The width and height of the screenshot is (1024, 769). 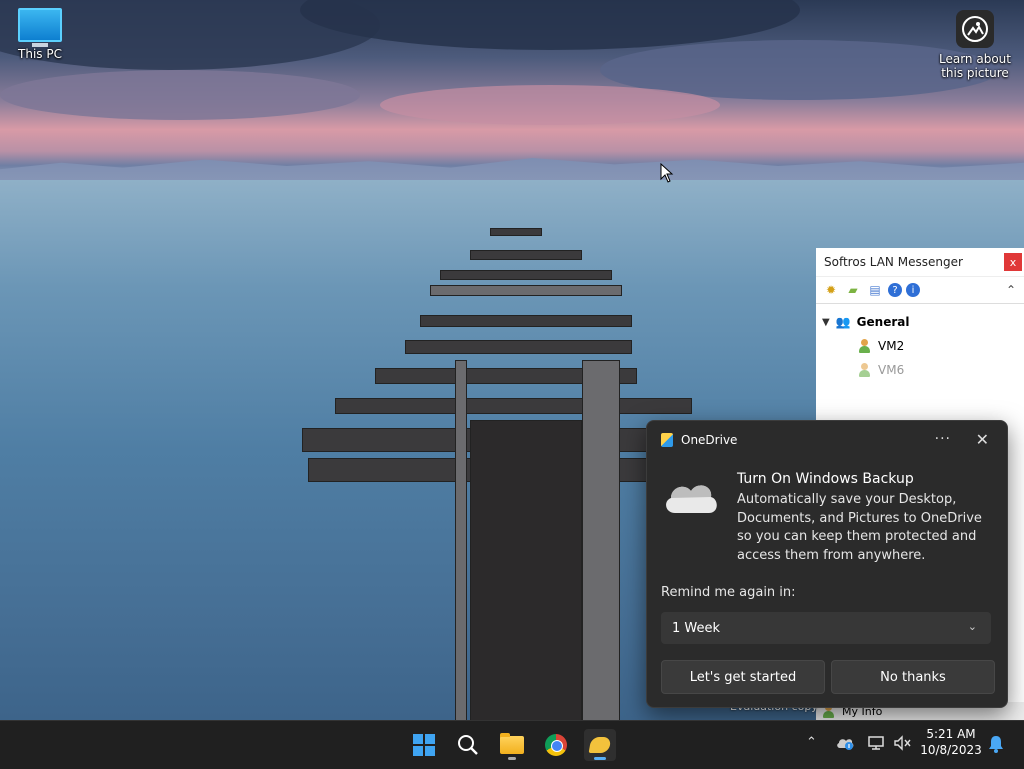 I want to click on messenger-title-bar: Softros LAN Messenger, so click(x=920, y=262).